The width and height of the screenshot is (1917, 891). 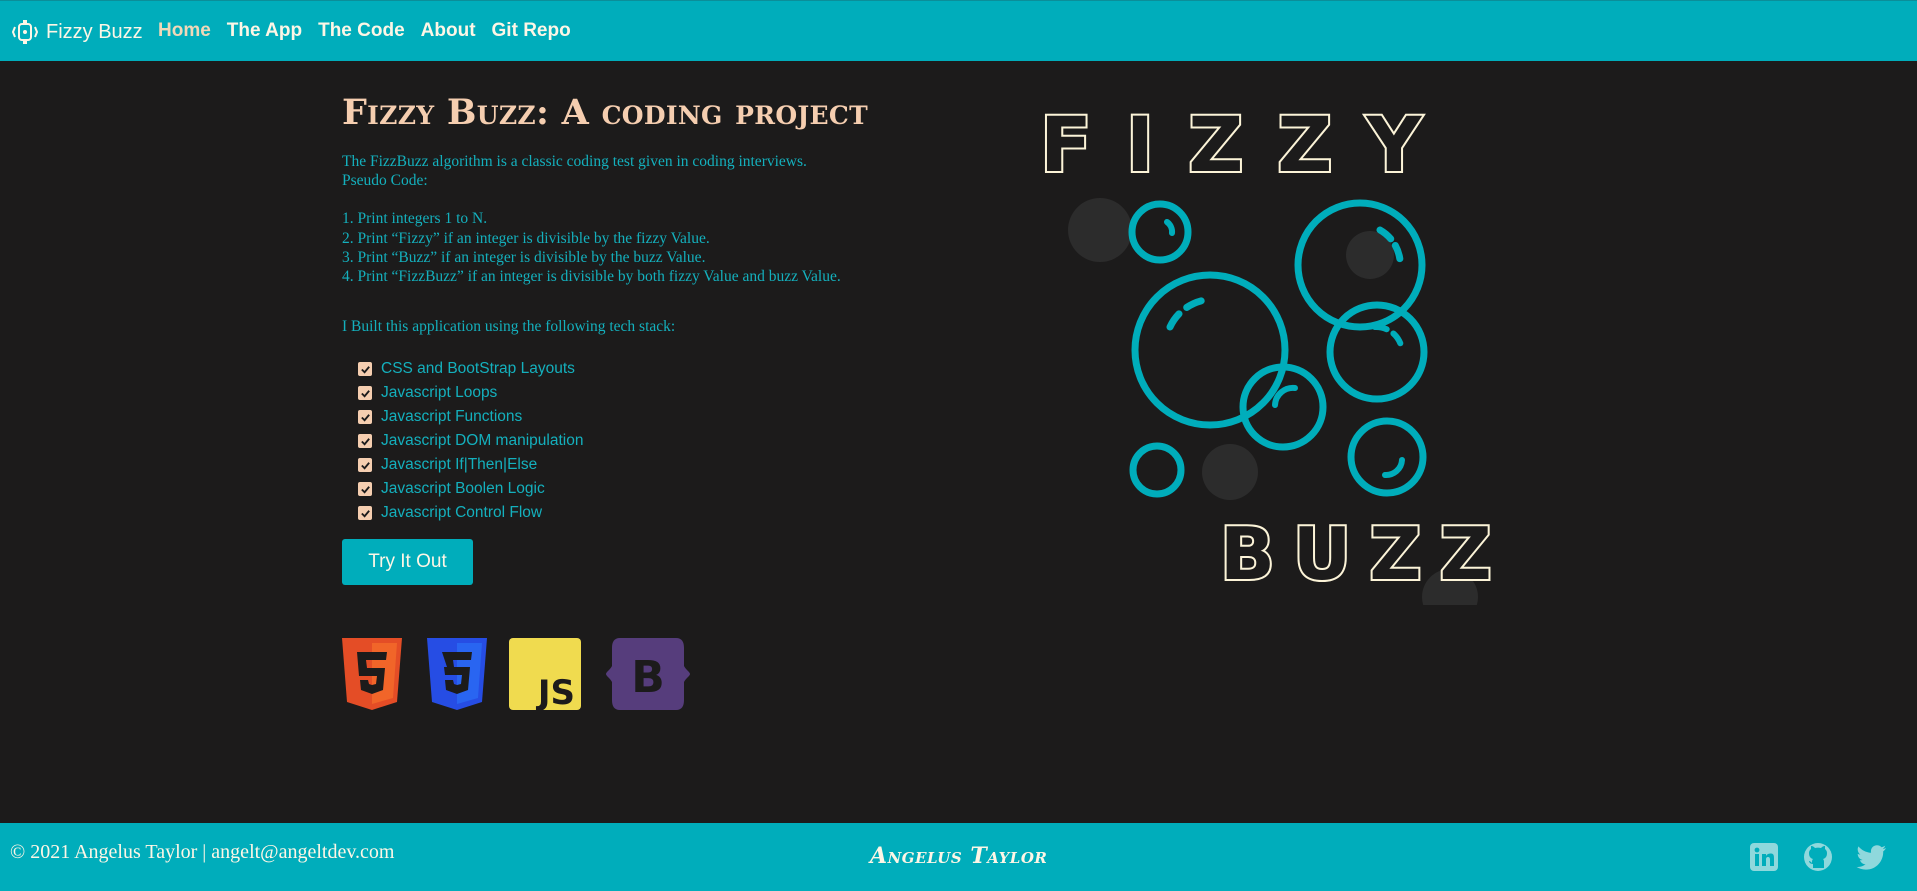 What do you see at coordinates (407, 562) in the screenshot?
I see `try-it-out-button: Try It Out` at bounding box center [407, 562].